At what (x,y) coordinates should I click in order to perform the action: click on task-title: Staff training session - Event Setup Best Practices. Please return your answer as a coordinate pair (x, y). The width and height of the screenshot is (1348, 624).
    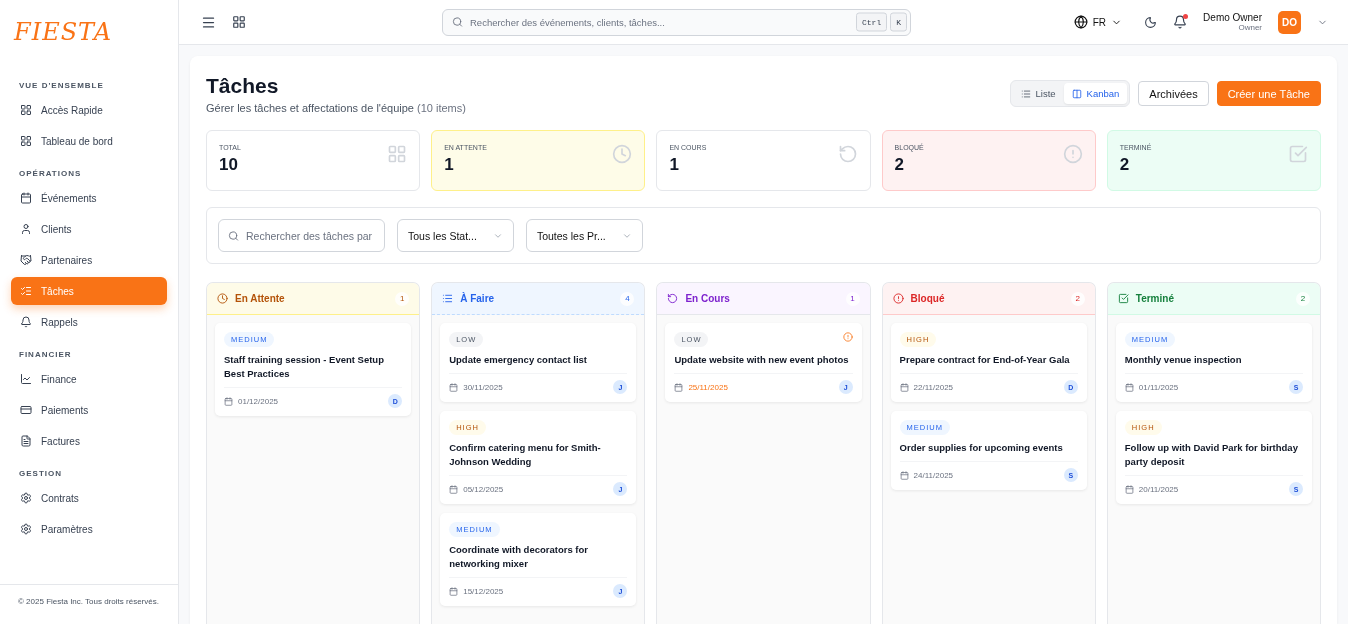
    Looking at the image, I should click on (313, 370).